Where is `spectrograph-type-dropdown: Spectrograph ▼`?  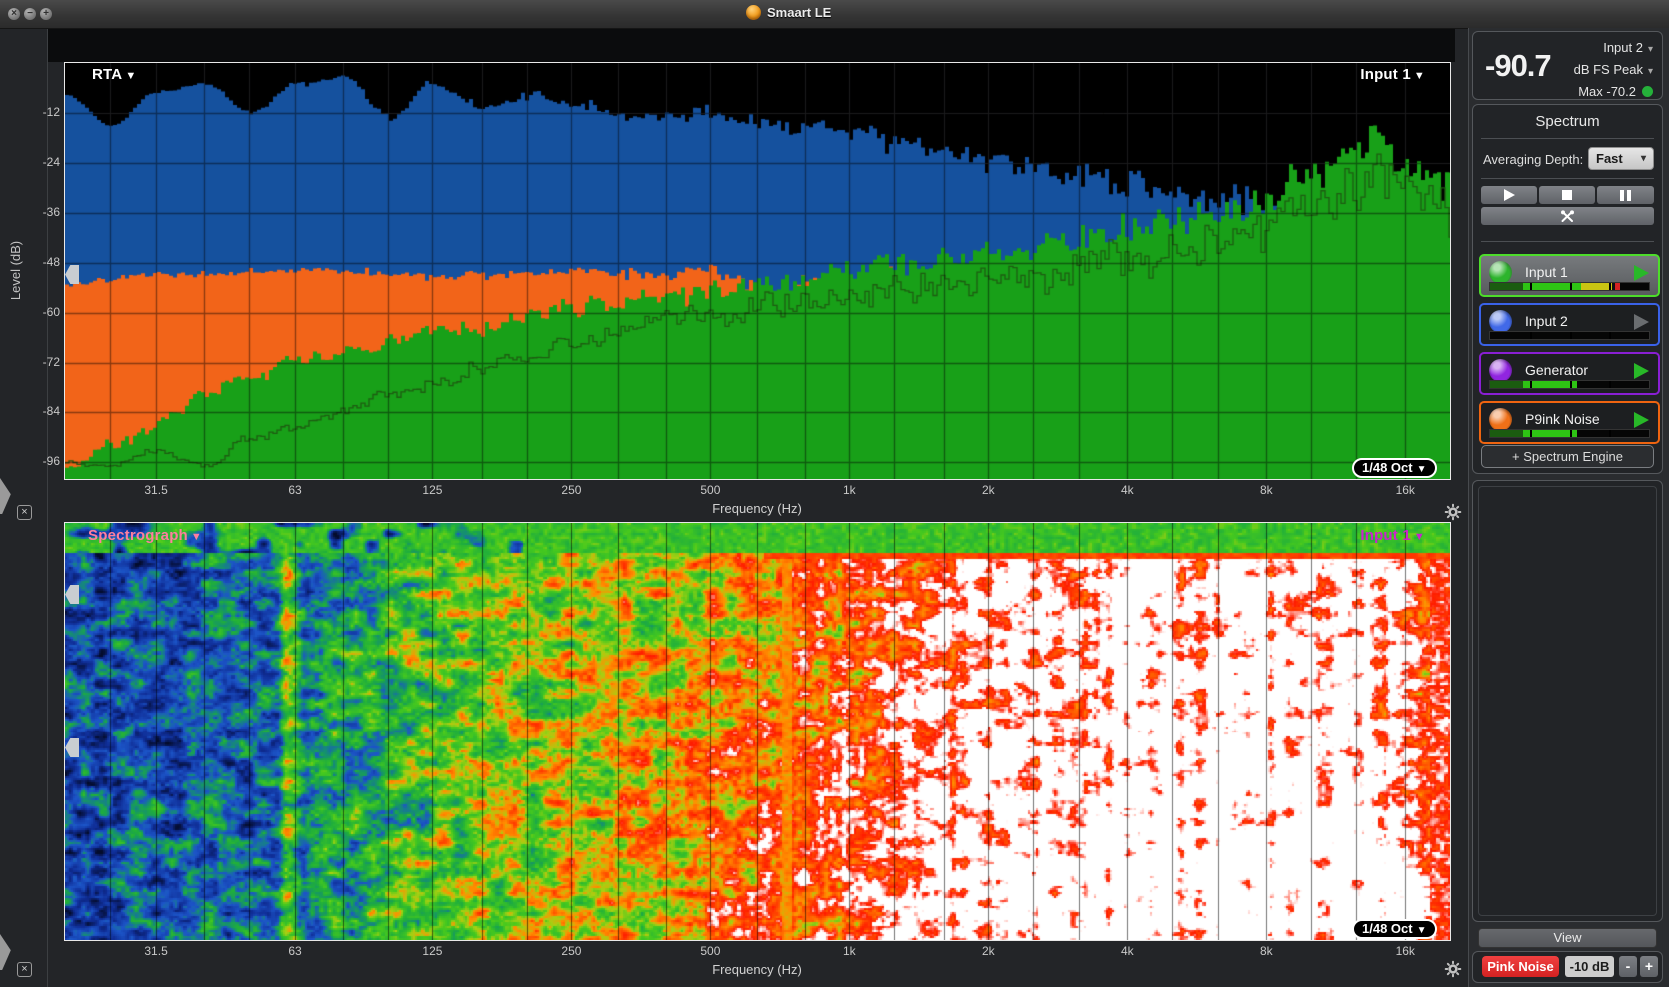 spectrograph-type-dropdown: Spectrograph ▼ is located at coordinates (145, 535).